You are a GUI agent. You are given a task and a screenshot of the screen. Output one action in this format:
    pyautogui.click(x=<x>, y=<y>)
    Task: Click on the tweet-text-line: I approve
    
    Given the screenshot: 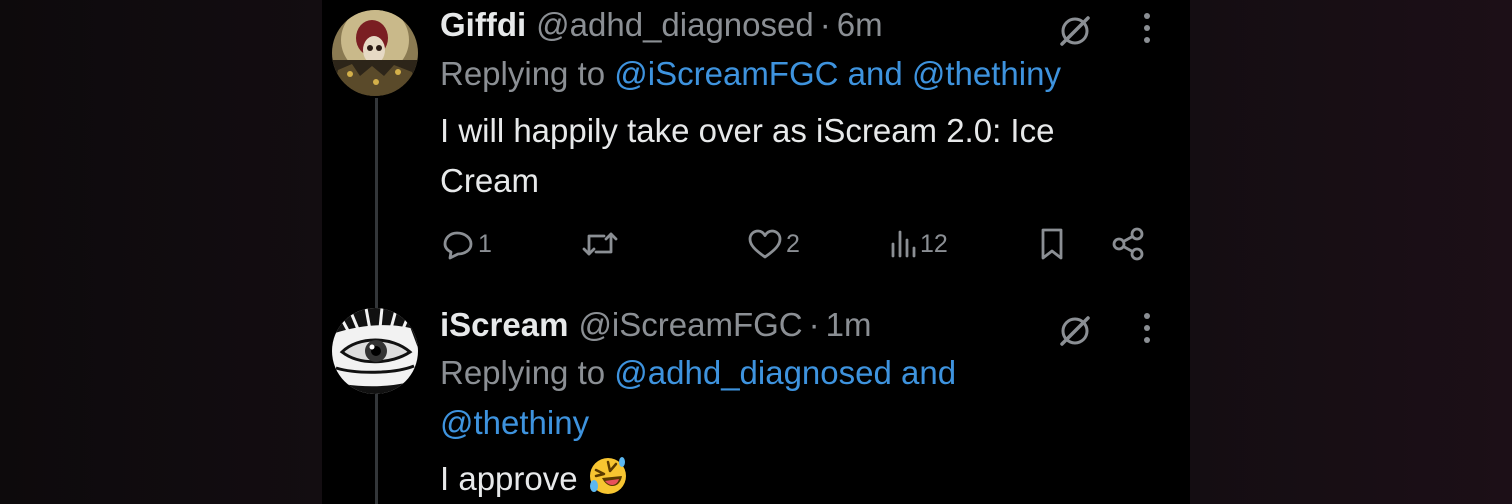 What is the action you would take?
    pyautogui.click(x=509, y=478)
    